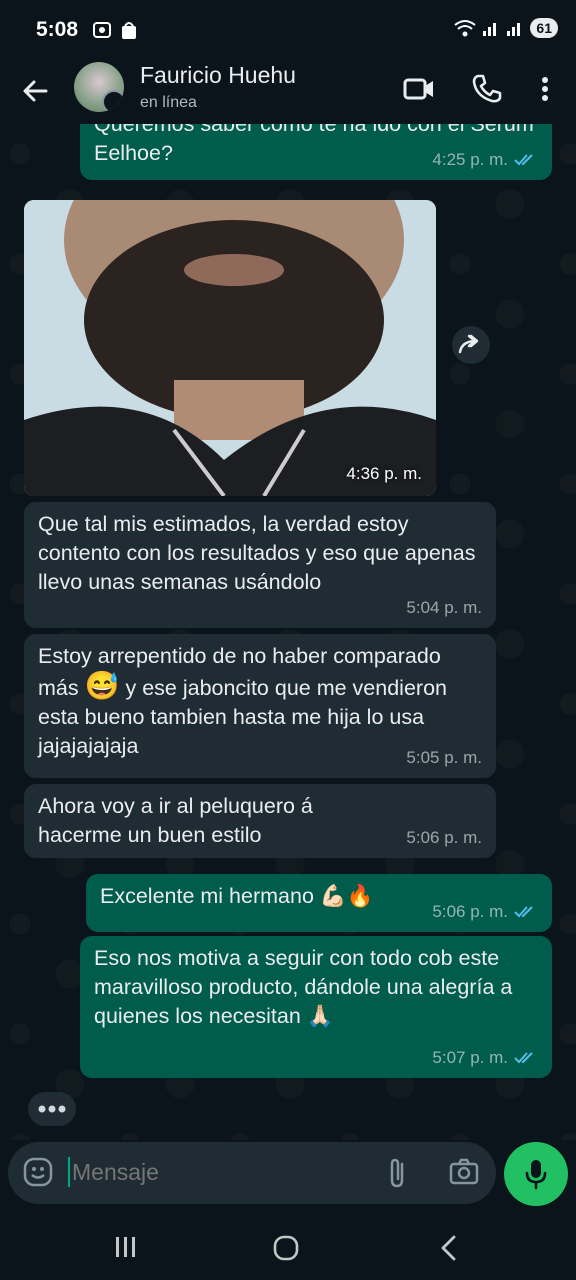 The width and height of the screenshot is (576, 1280). What do you see at coordinates (129, 30) in the screenshot?
I see `shopping-bag-icon` at bounding box center [129, 30].